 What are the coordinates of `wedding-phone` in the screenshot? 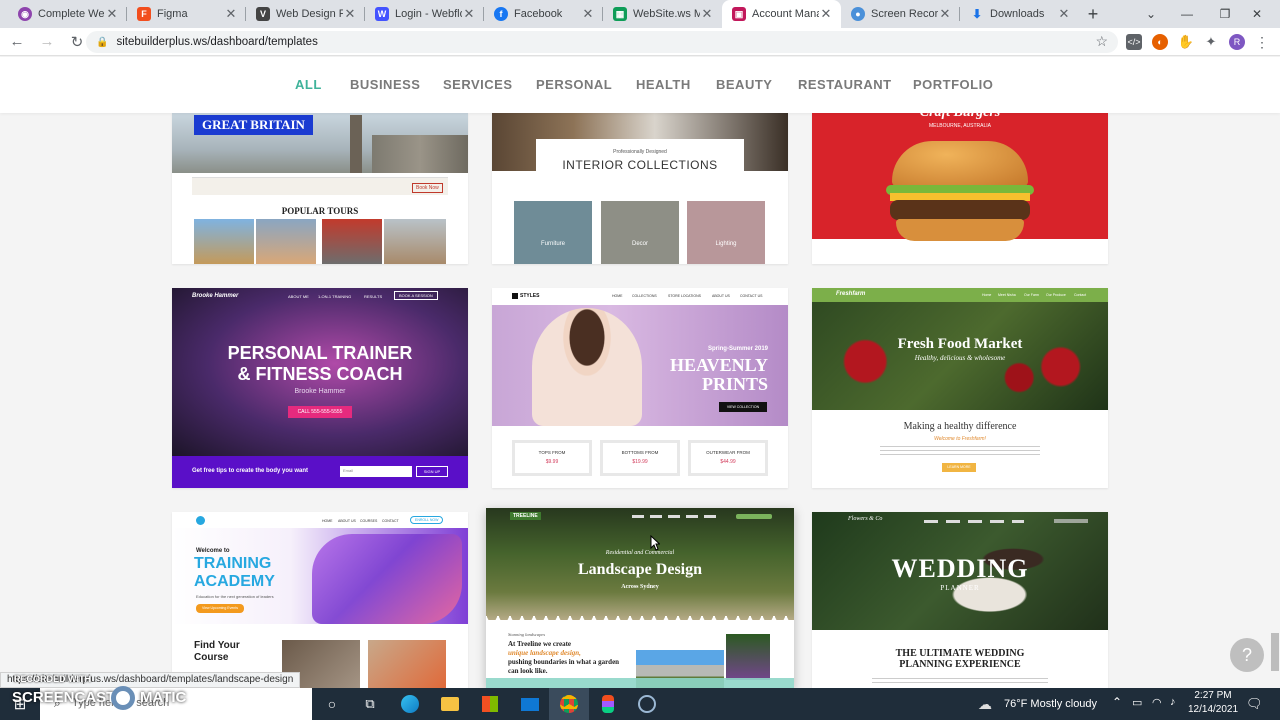 It's located at (1071, 521).